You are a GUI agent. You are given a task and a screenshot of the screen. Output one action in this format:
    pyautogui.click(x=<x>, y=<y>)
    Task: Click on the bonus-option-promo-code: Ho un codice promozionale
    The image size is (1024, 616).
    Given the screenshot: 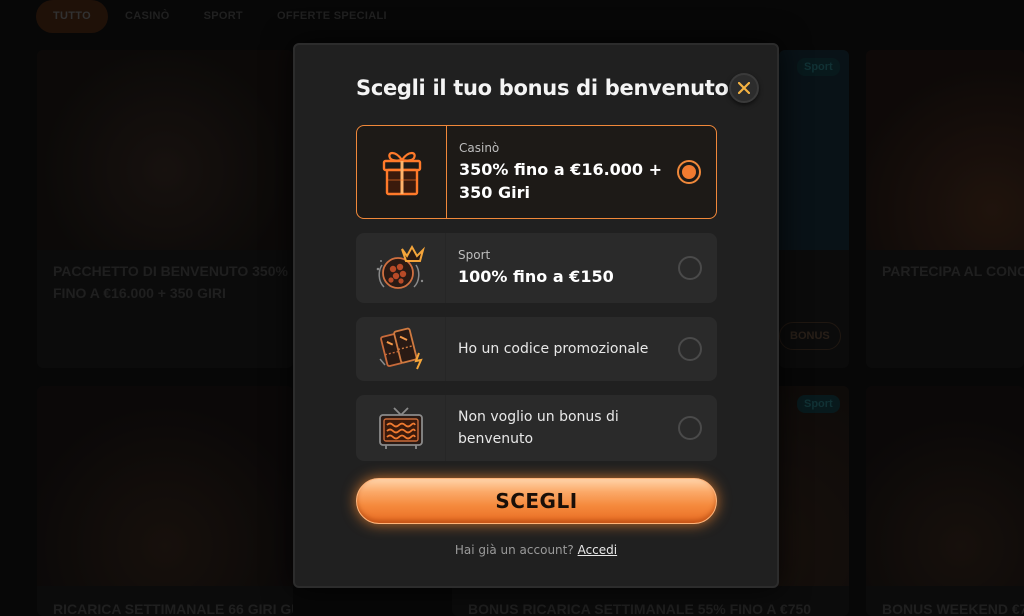 What is the action you would take?
    pyautogui.click(x=536, y=349)
    